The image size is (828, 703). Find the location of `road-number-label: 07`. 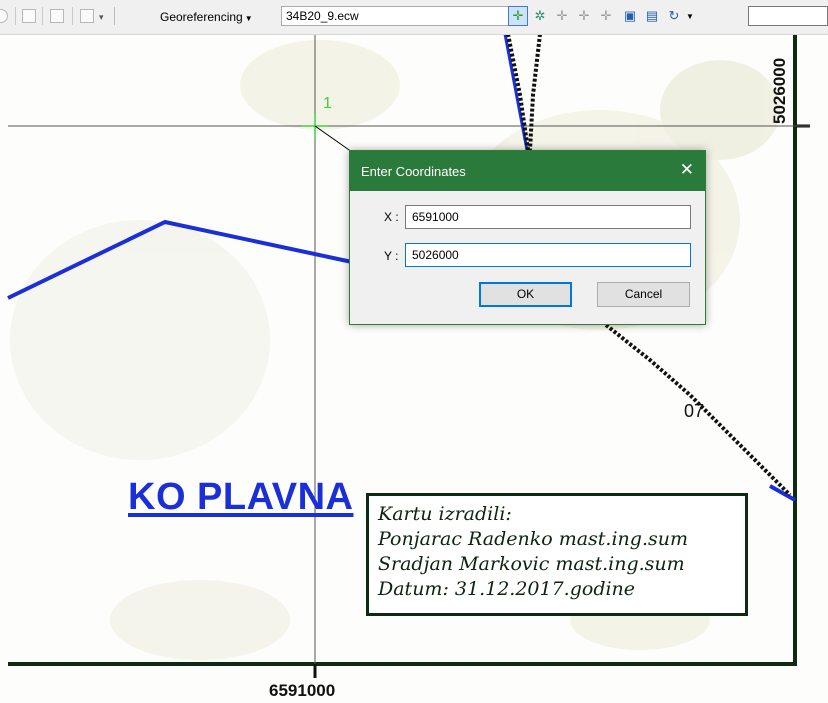

road-number-label: 07 is located at coordinates (694, 411).